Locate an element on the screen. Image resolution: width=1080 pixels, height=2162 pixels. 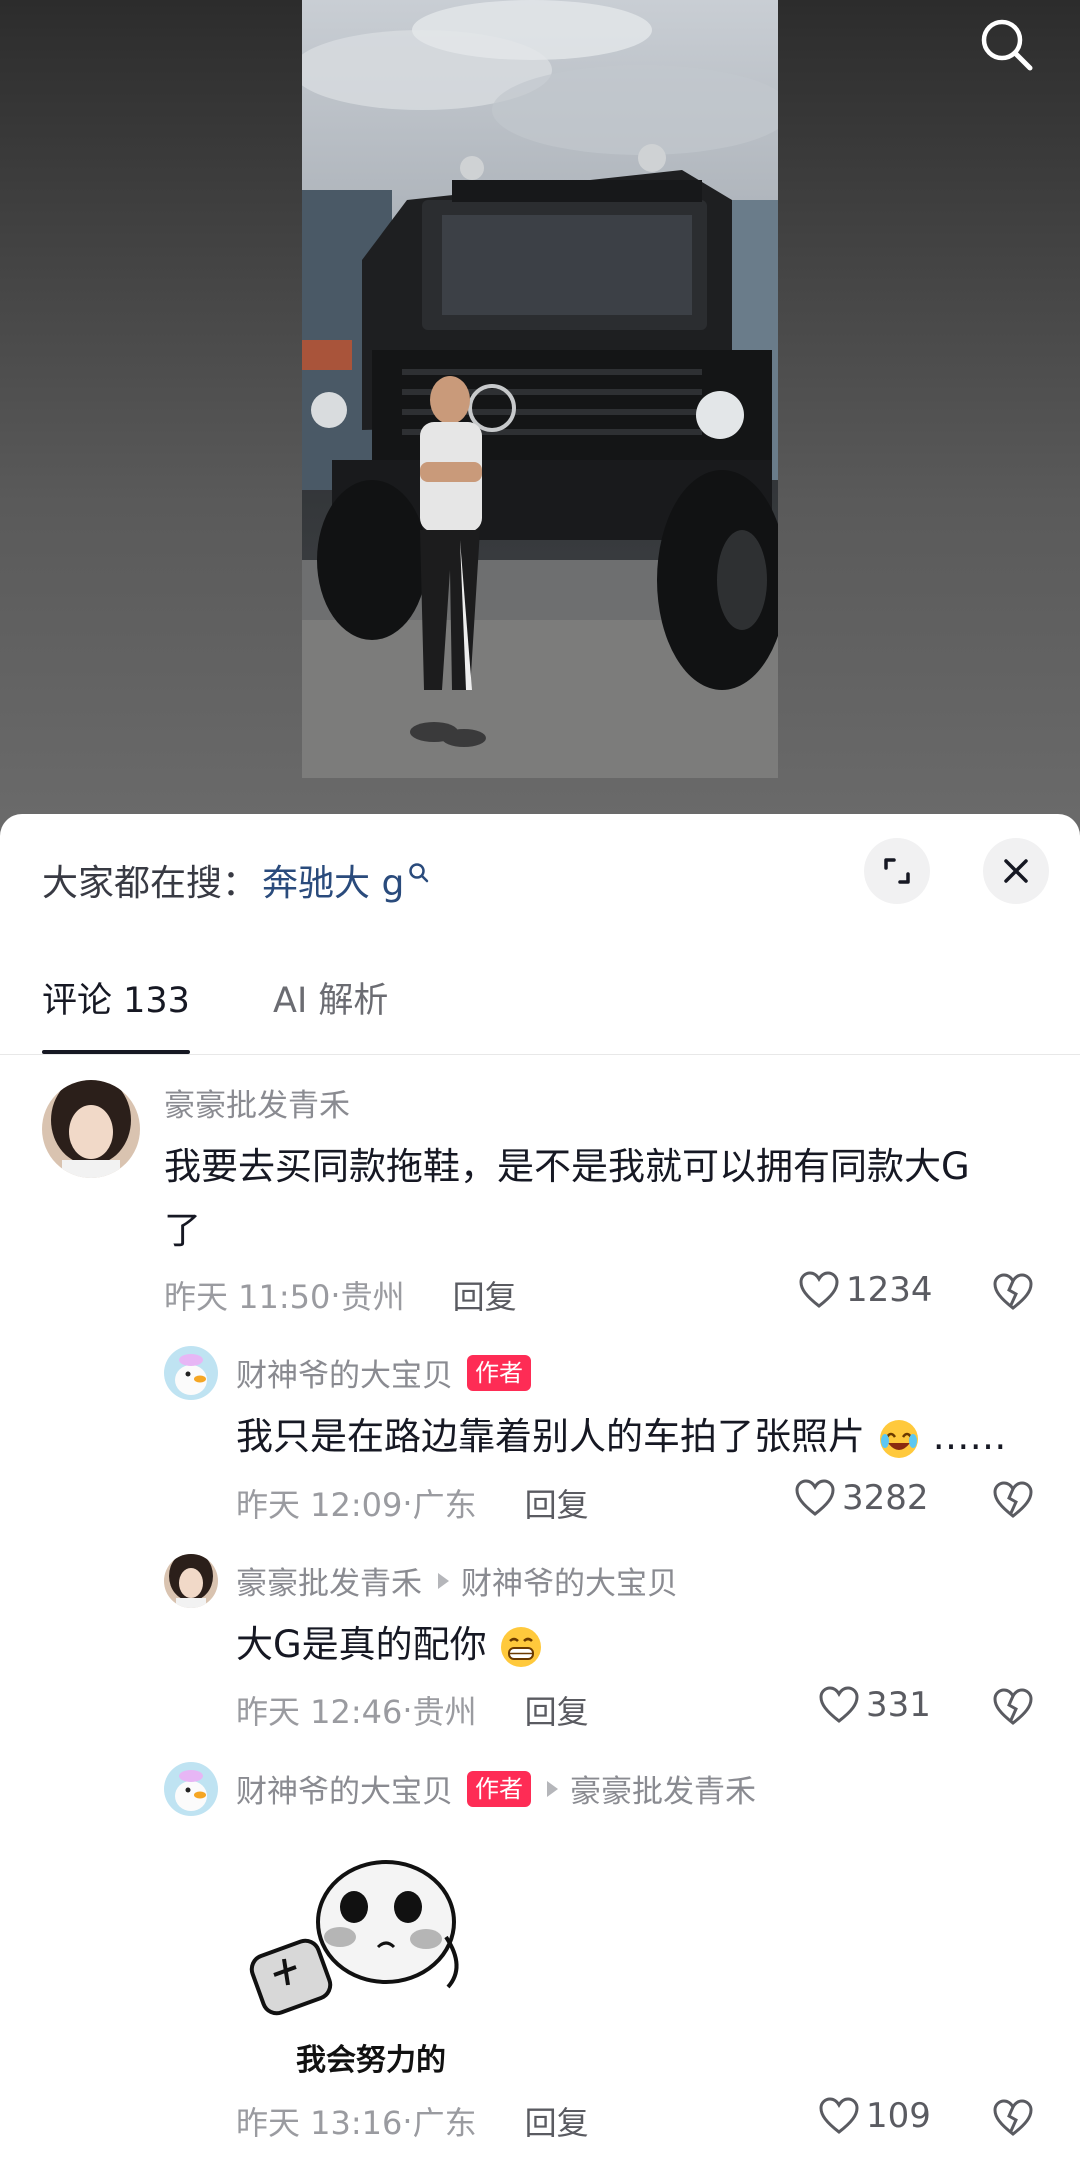
search-suggestion: 大家都在搜： 奔驰大 g is located at coordinates (236, 880).